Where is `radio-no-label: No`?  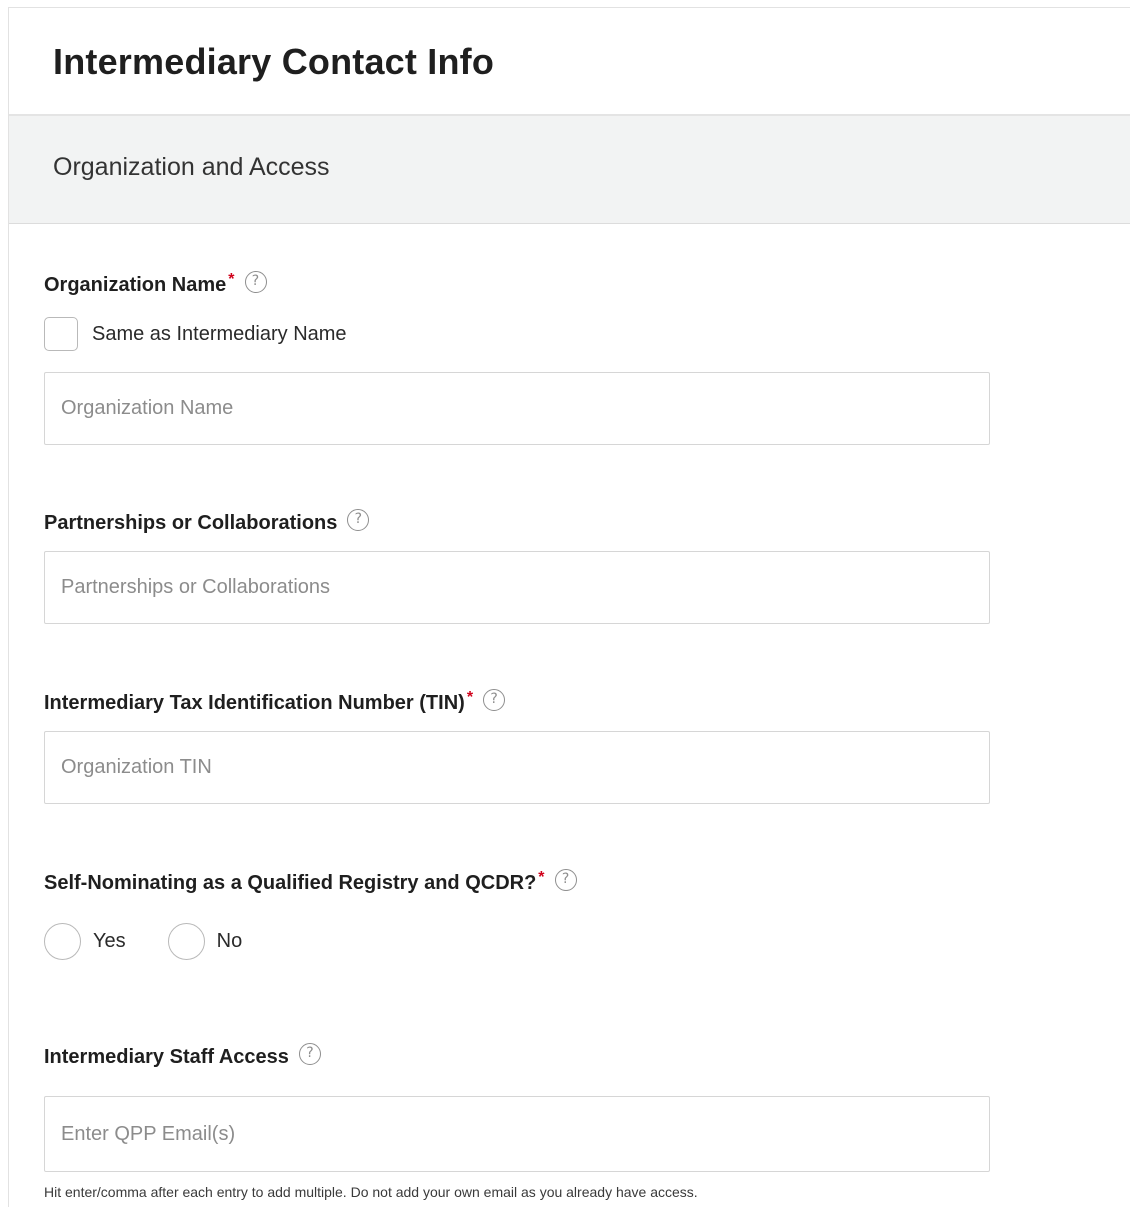
radio-no-label: No is located at coordinates (230, 941).